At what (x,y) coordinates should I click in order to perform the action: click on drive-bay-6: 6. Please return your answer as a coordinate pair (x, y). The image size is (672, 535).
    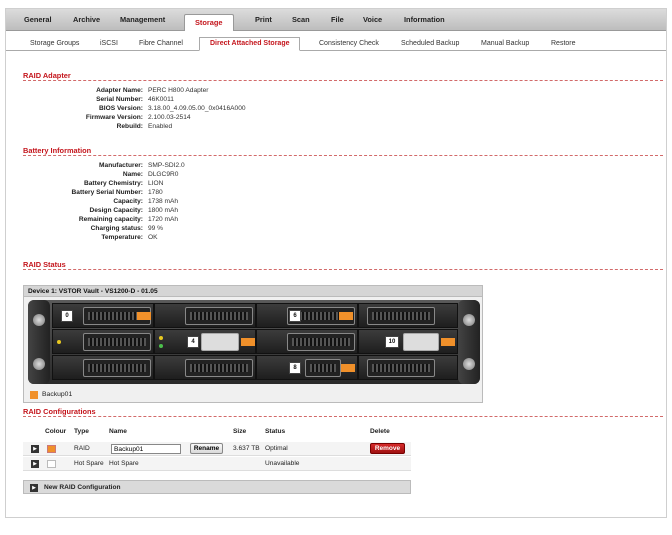
    Looking at the image, I should click on (307, 315).